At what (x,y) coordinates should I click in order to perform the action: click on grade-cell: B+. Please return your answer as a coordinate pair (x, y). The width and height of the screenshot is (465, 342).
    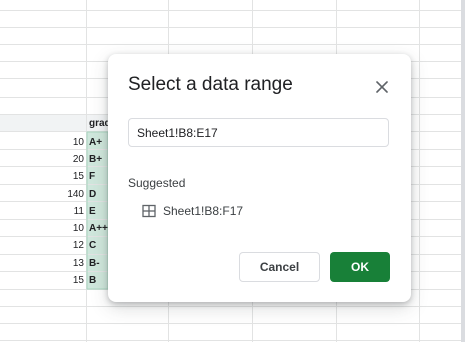
    Looking at the image, I should click on (98, 159).